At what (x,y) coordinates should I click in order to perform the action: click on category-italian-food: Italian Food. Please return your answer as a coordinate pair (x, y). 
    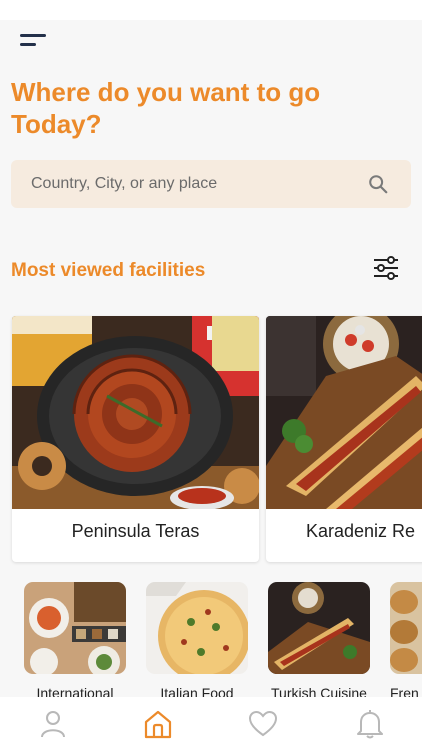
    Looking at the image, I should click on (197, 641).